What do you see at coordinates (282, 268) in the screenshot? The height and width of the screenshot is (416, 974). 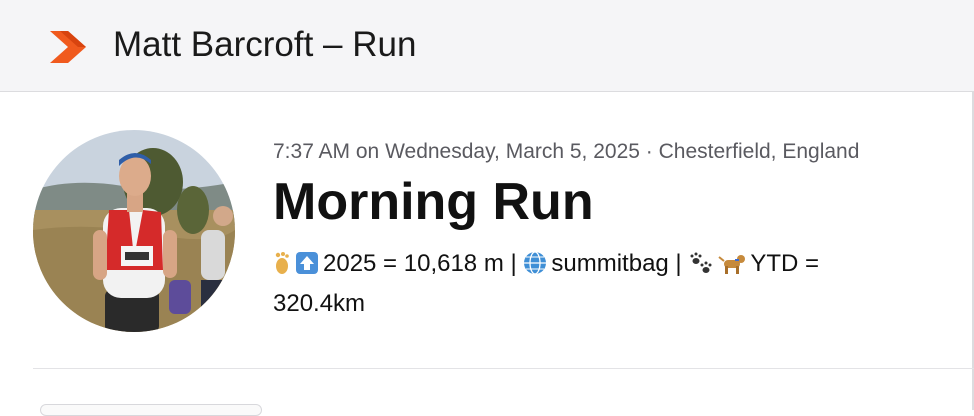 I see `footprint-icon` at bounding box center [282, 268].